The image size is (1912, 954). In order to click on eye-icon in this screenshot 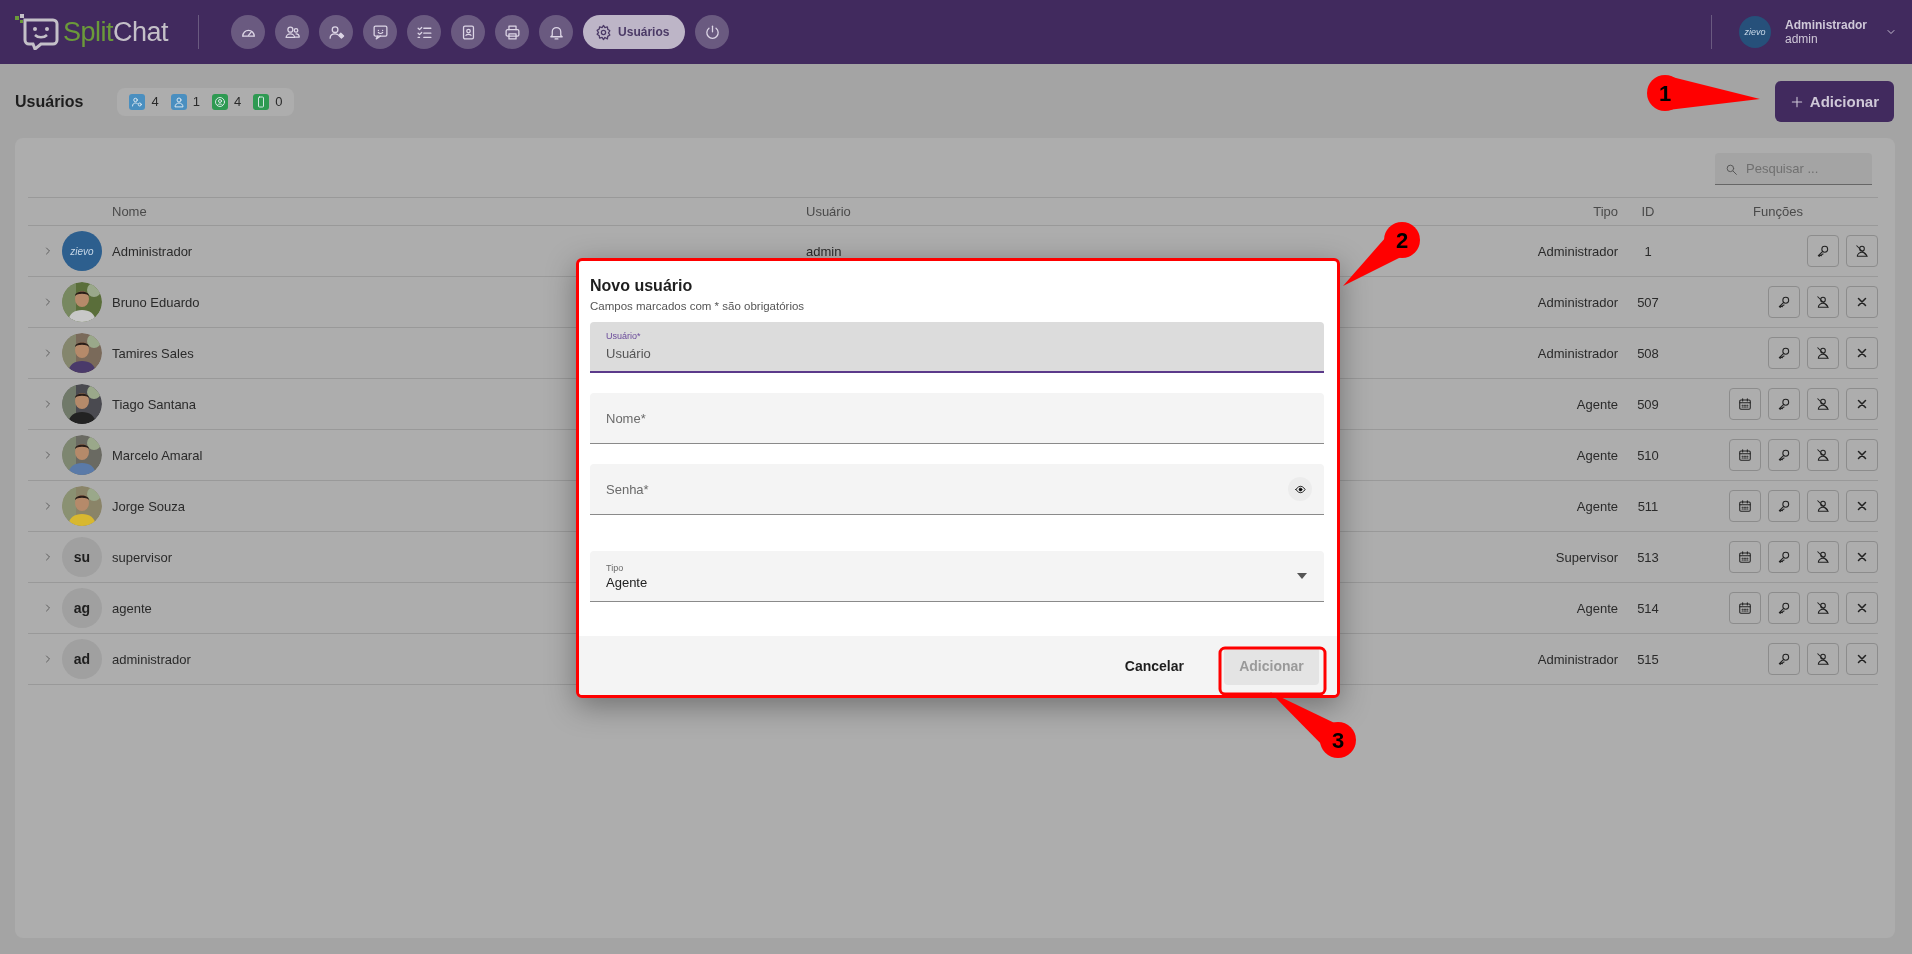, I will do `click(1300, 489)`.